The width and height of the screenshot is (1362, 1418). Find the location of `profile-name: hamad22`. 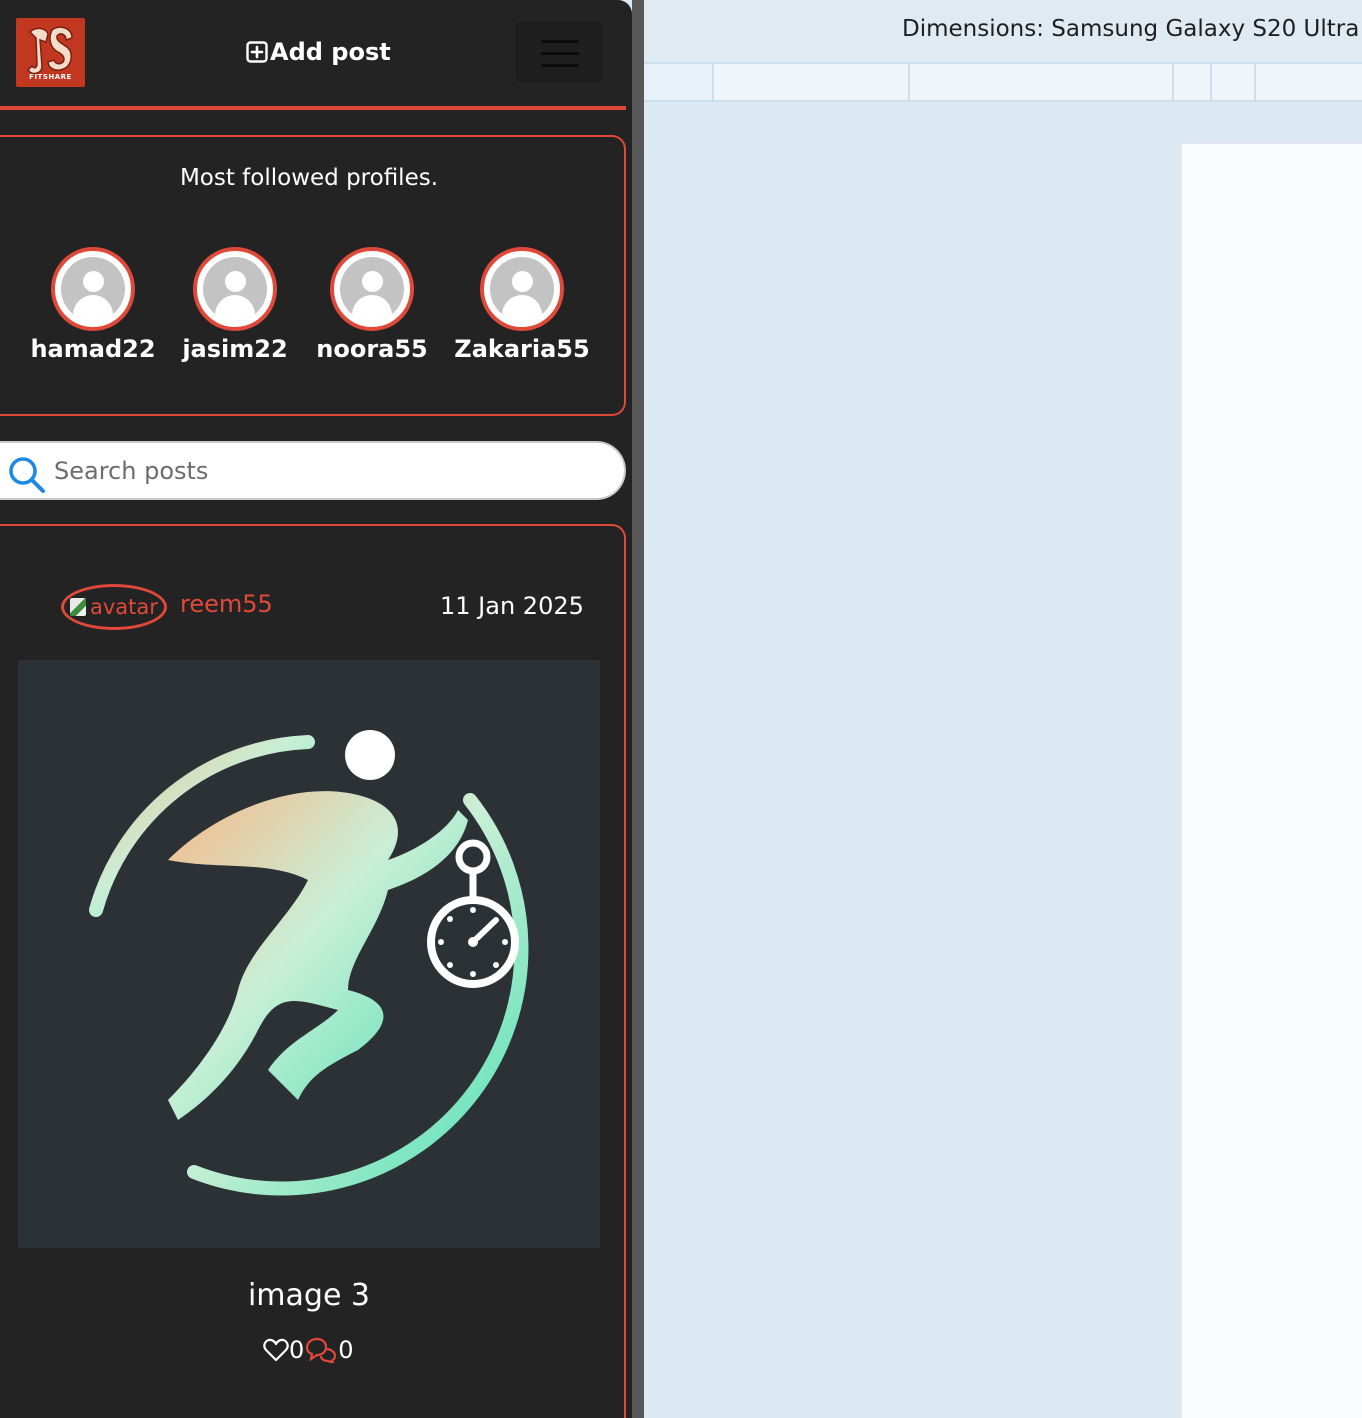

profile-name: hamad22 is located at coordinates (93, 349).